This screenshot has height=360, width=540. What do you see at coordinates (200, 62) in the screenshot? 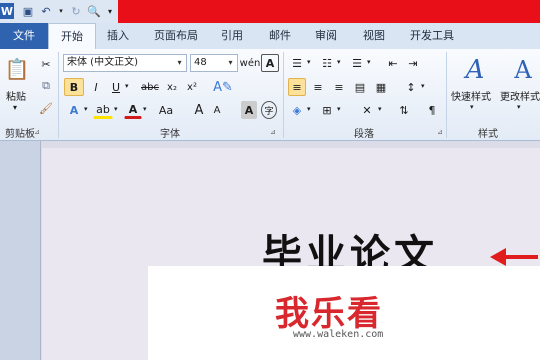
I see `font-size-value: 48` at bounding box center [200, 62].